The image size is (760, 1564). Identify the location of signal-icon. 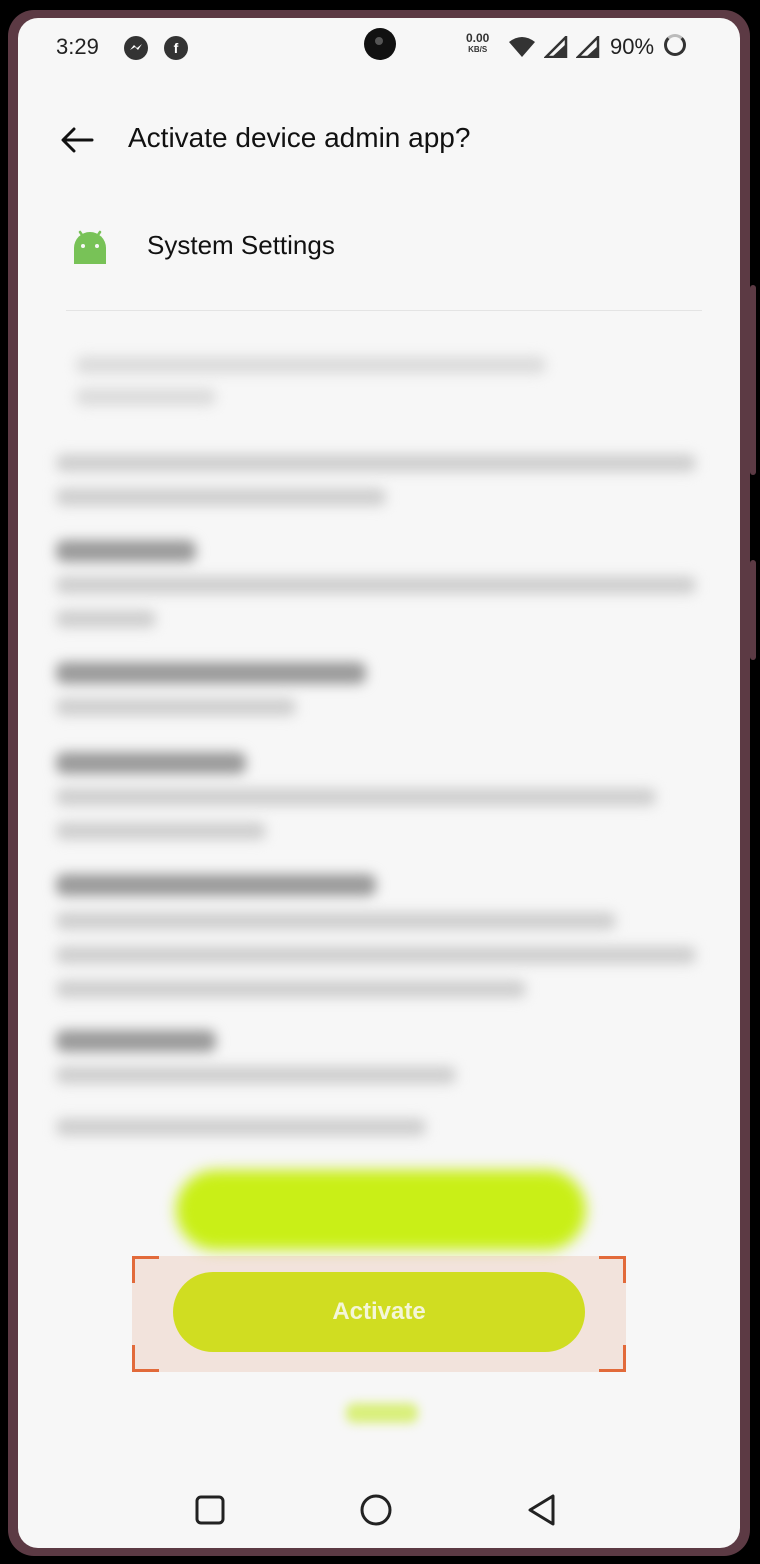
(556, 47).